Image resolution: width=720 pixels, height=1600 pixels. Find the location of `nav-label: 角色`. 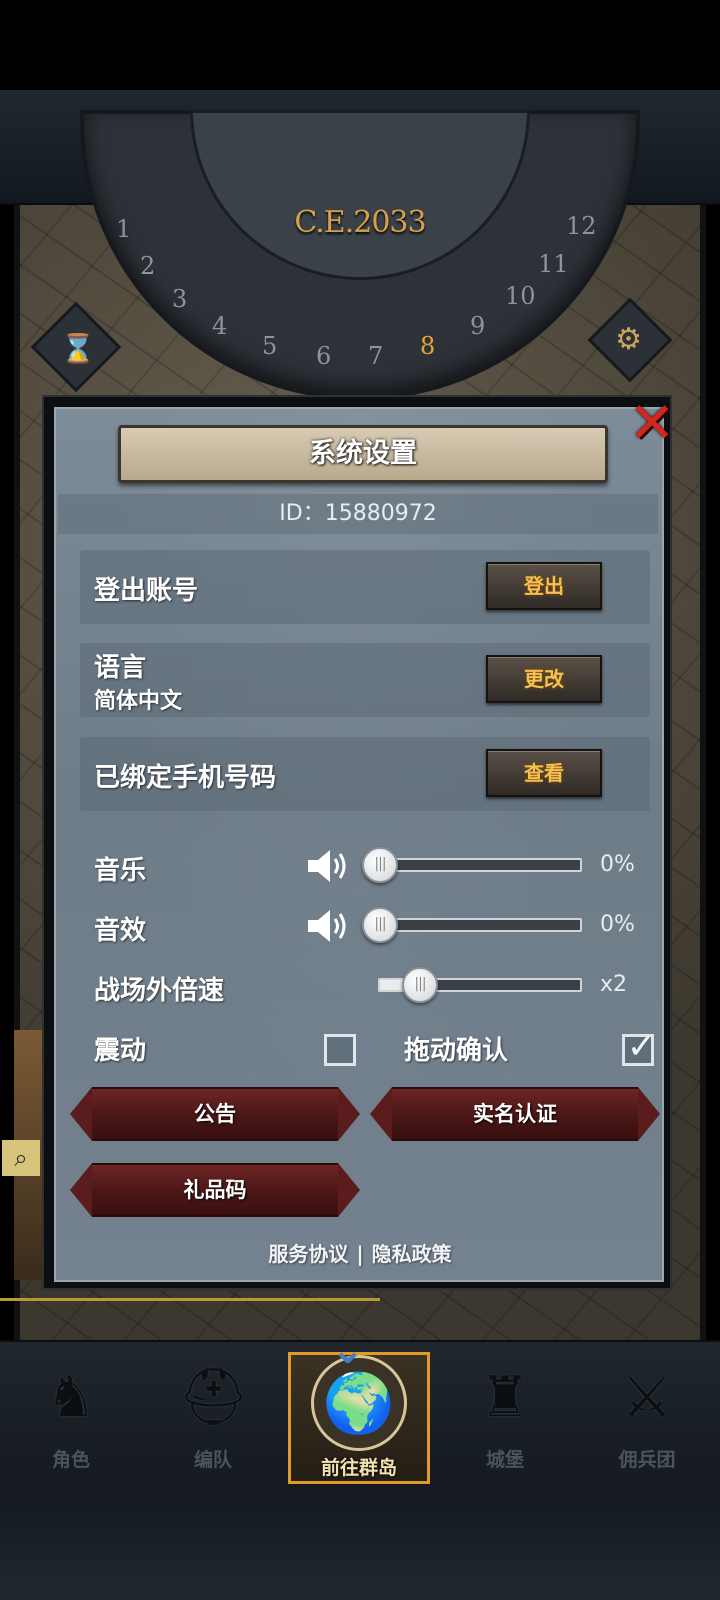

nav-label: 角色 is located at coordinates (70, 1460).